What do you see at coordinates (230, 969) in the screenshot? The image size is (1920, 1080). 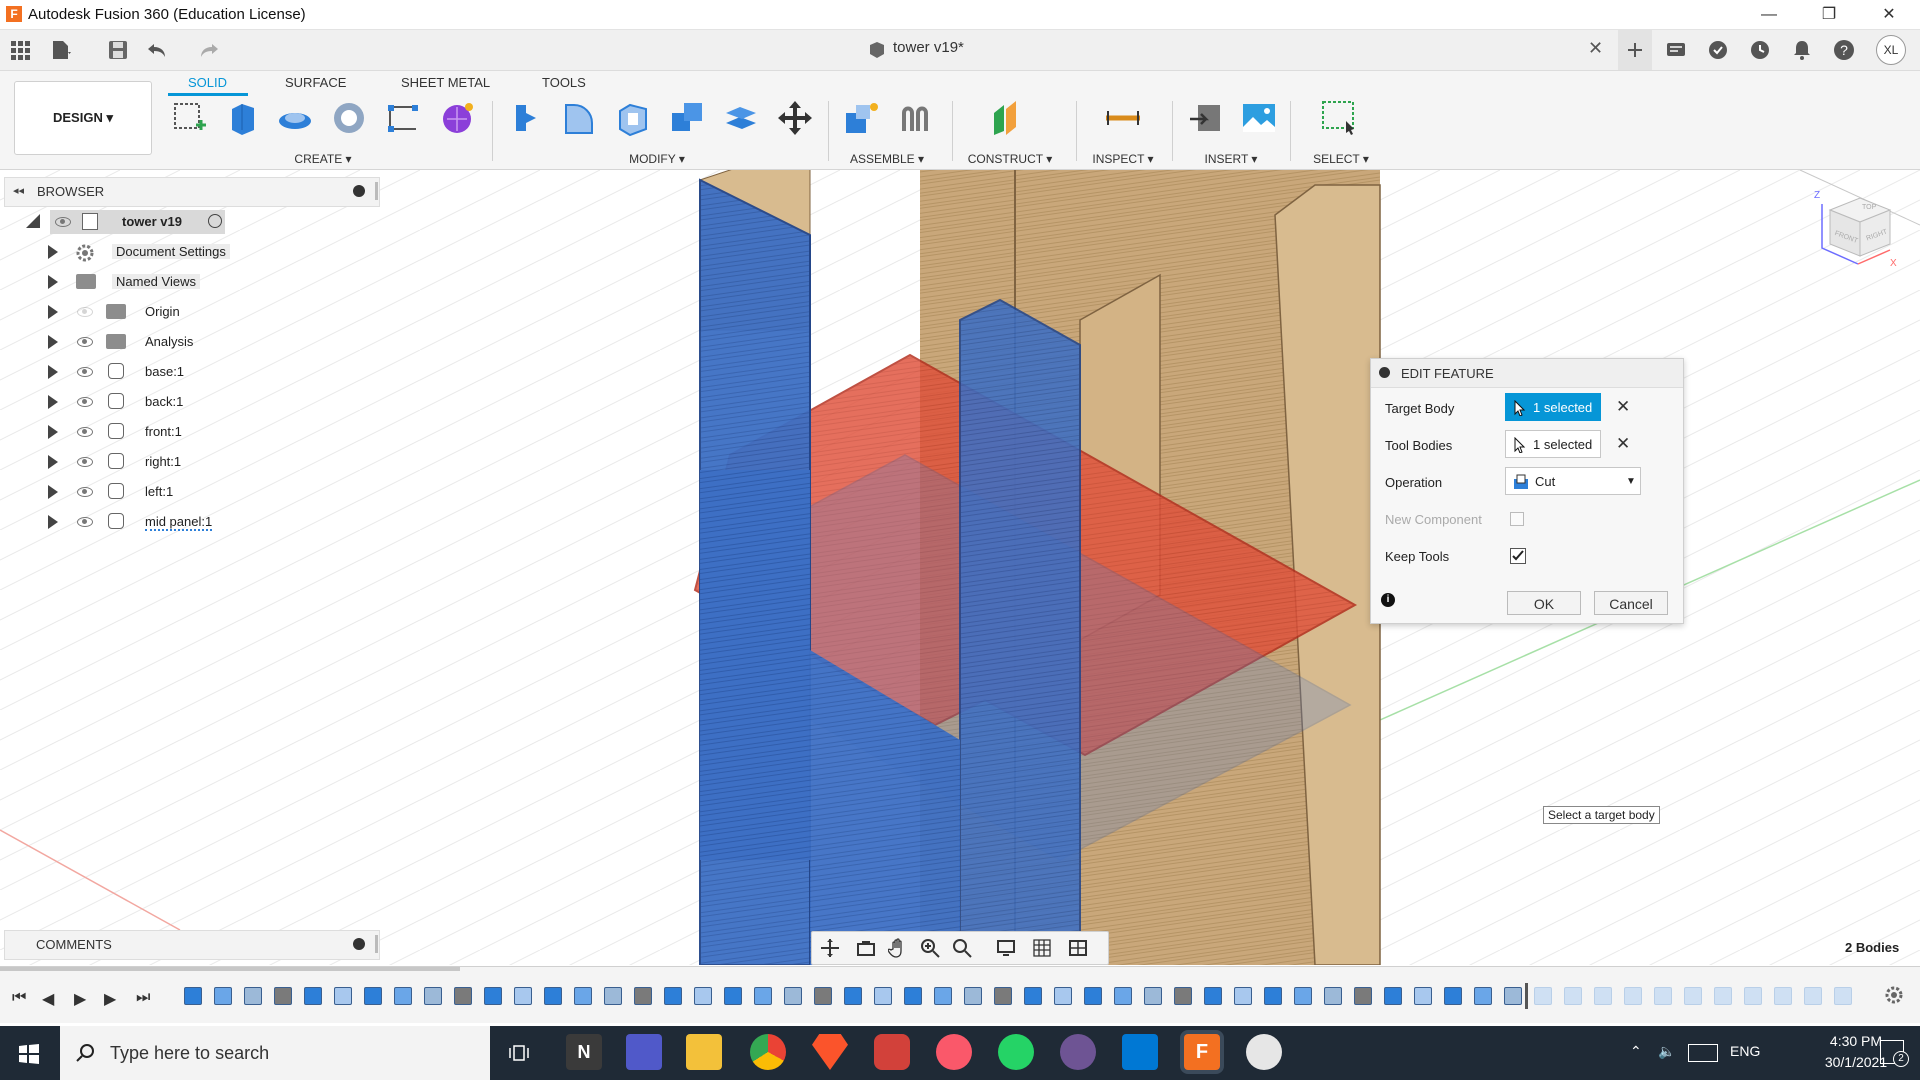 I see `timeline-scrollbar` at bounding box center [230, 969].